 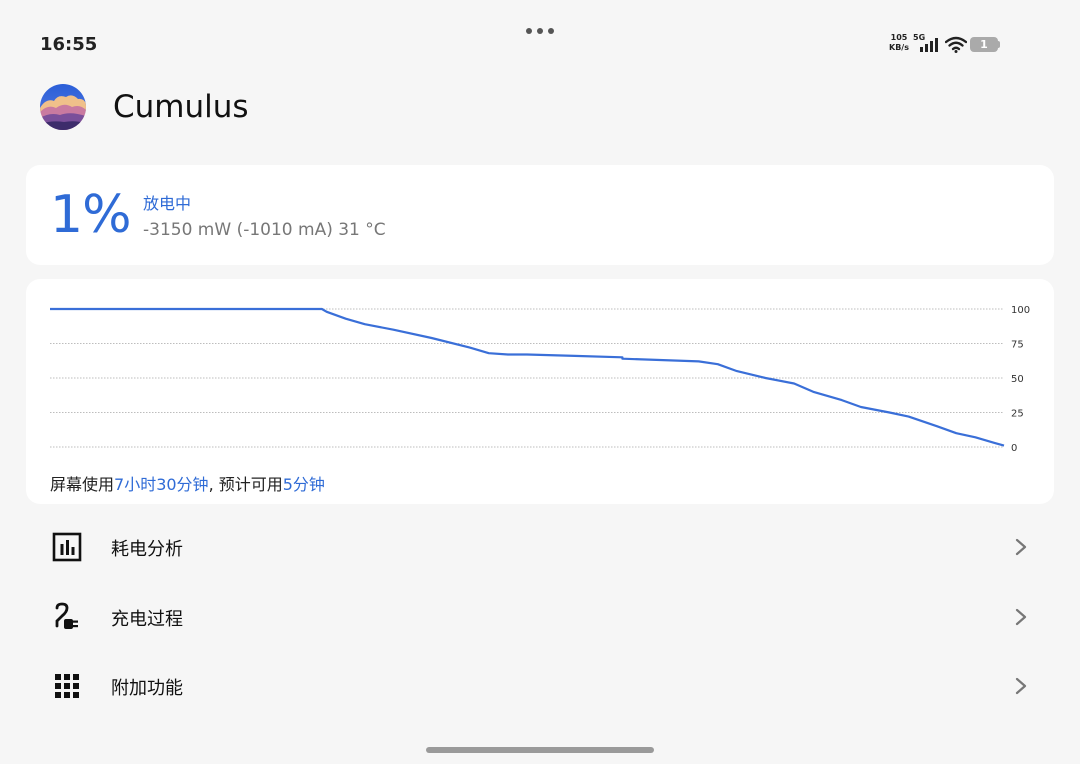 What do you see at coordinates (181, 107) in the screenshot?
I see `app-title: Cumulus` at bounding box center [181, 107].